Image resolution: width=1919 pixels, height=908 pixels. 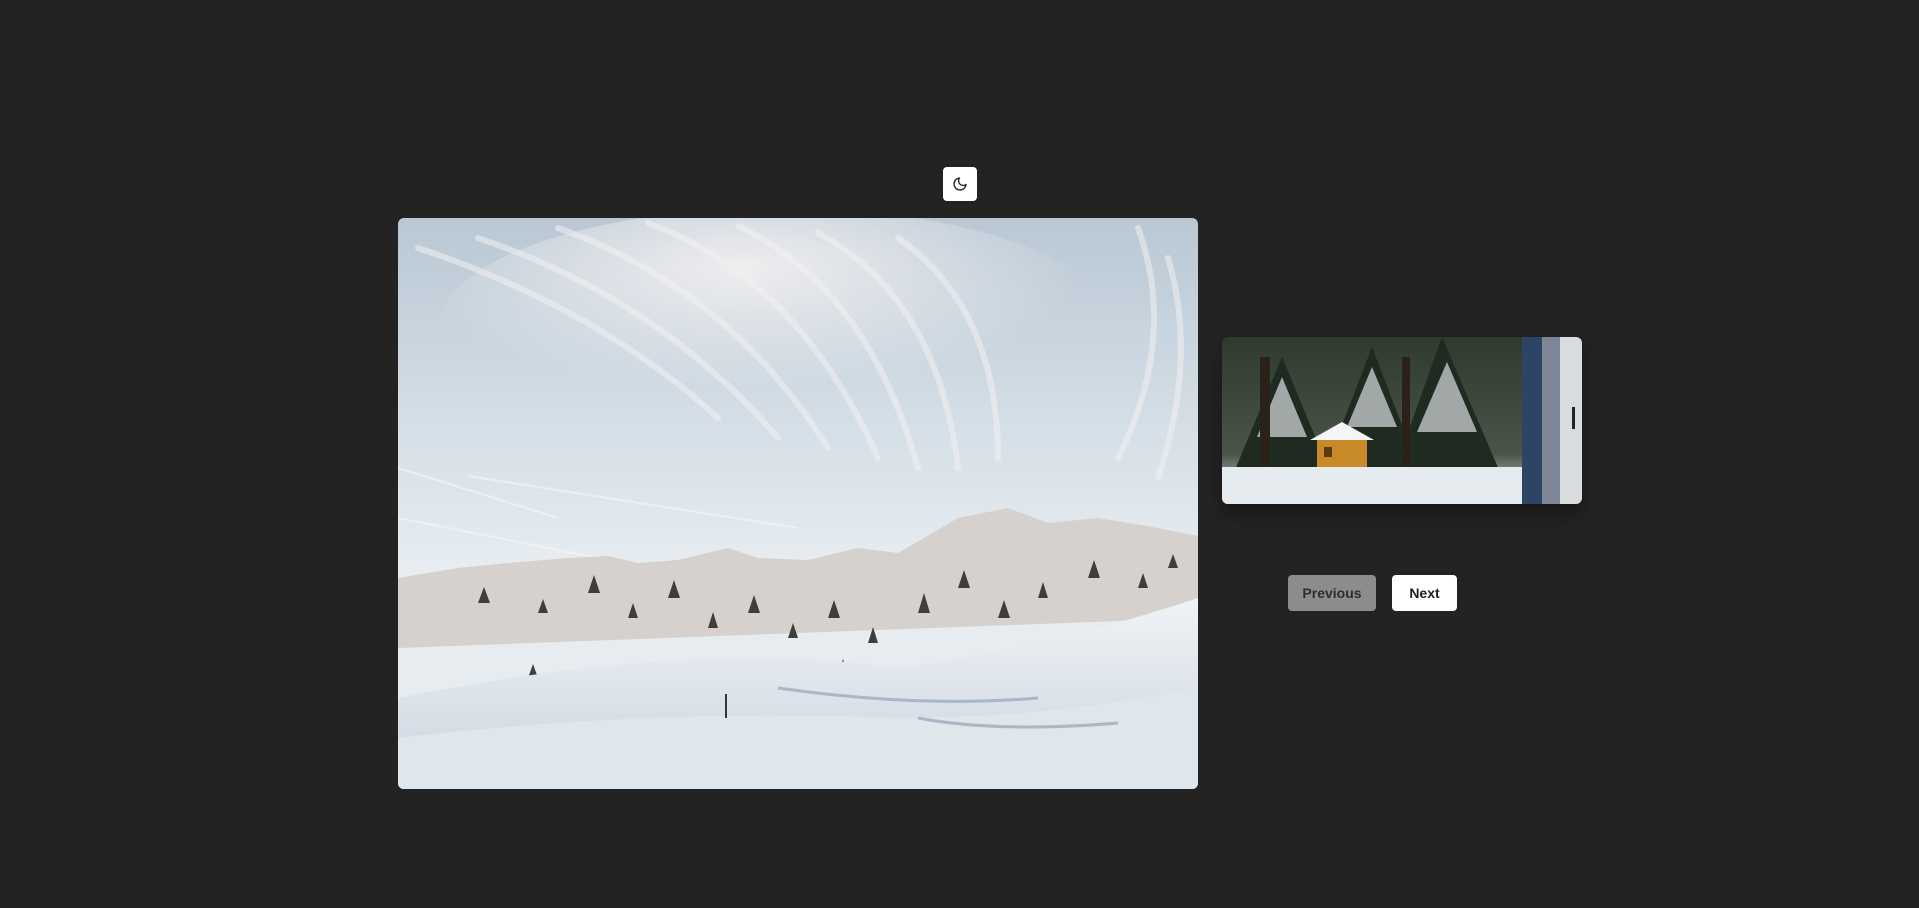 I want to click on theme-toggle-button, so click(x=960, y=184).